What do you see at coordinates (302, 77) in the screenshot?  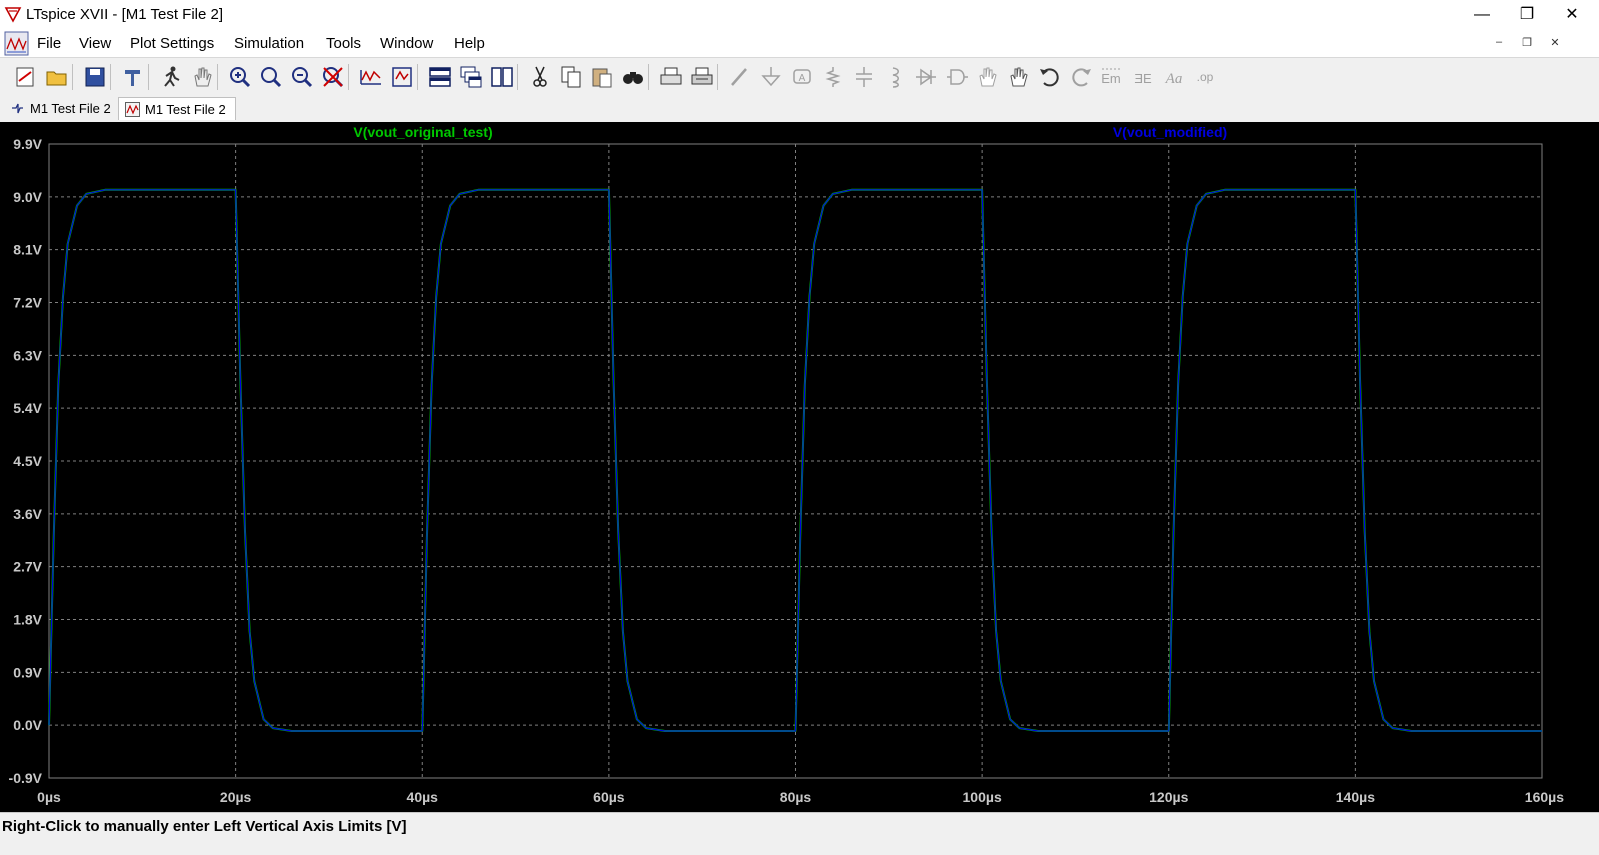 I see `zoom-out-icon` at bounding box center [302, 77].